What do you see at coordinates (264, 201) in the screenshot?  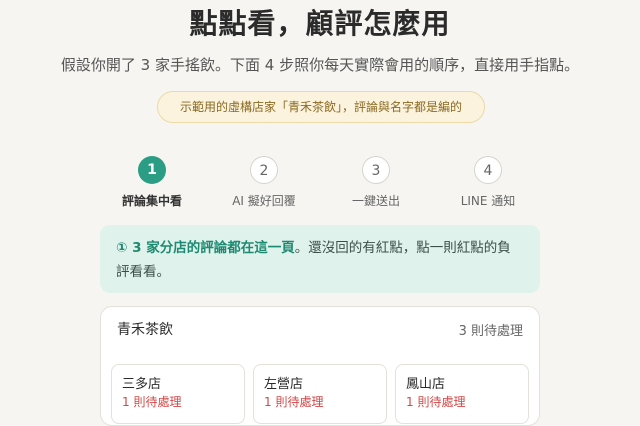 I see `step-label: AI 擬好回覆` at bounding box center [264, 201].